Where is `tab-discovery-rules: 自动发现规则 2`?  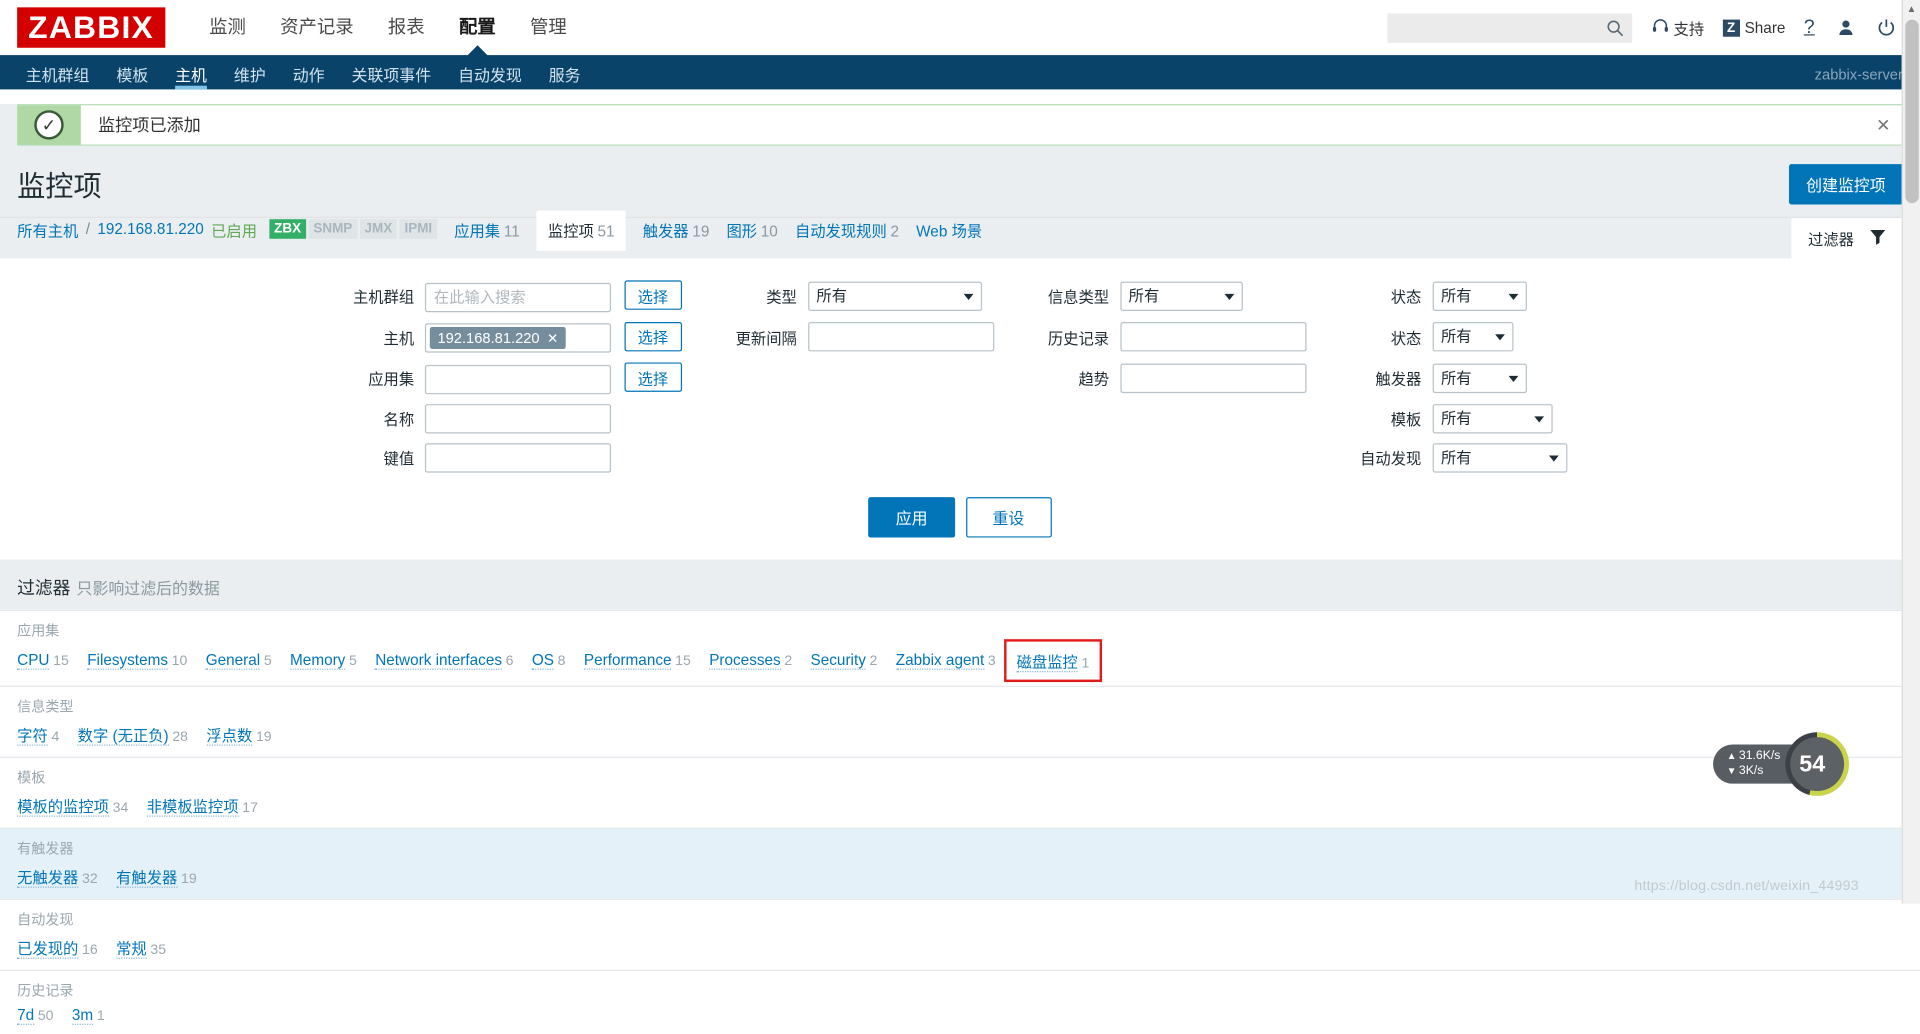
tab-discovery-rules: 自动发现规则 2 is located at coordinates (847, 228).